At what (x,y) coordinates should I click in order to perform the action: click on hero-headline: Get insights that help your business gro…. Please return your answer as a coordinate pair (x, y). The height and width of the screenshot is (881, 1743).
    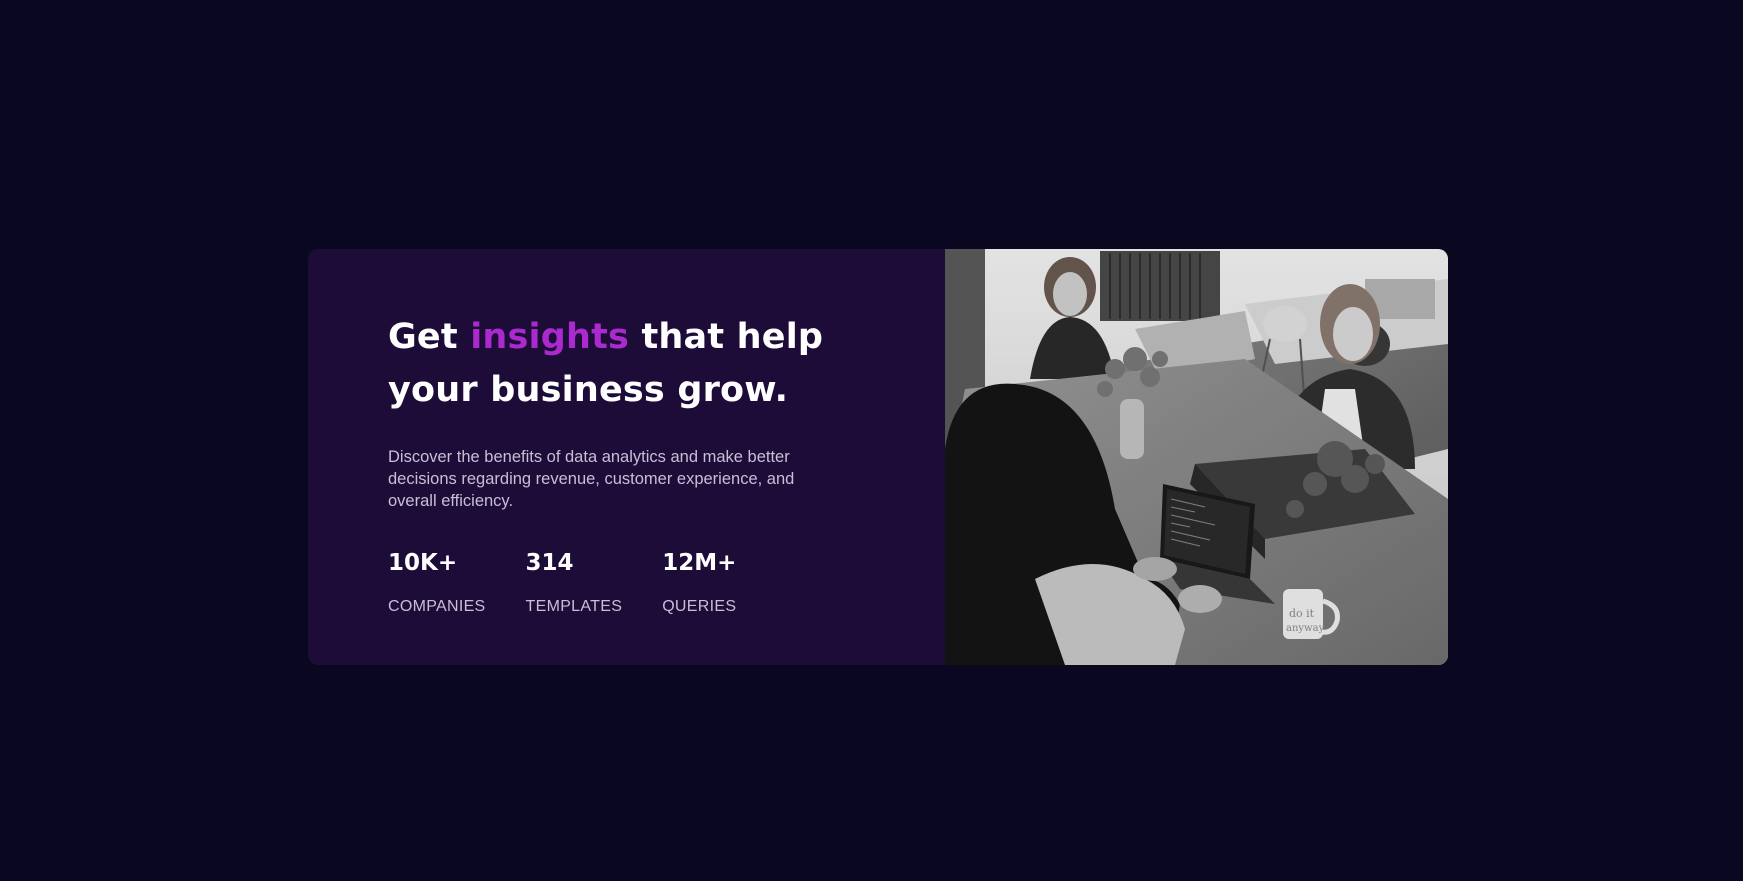
    Looking at the image, I should click on (608, 364).